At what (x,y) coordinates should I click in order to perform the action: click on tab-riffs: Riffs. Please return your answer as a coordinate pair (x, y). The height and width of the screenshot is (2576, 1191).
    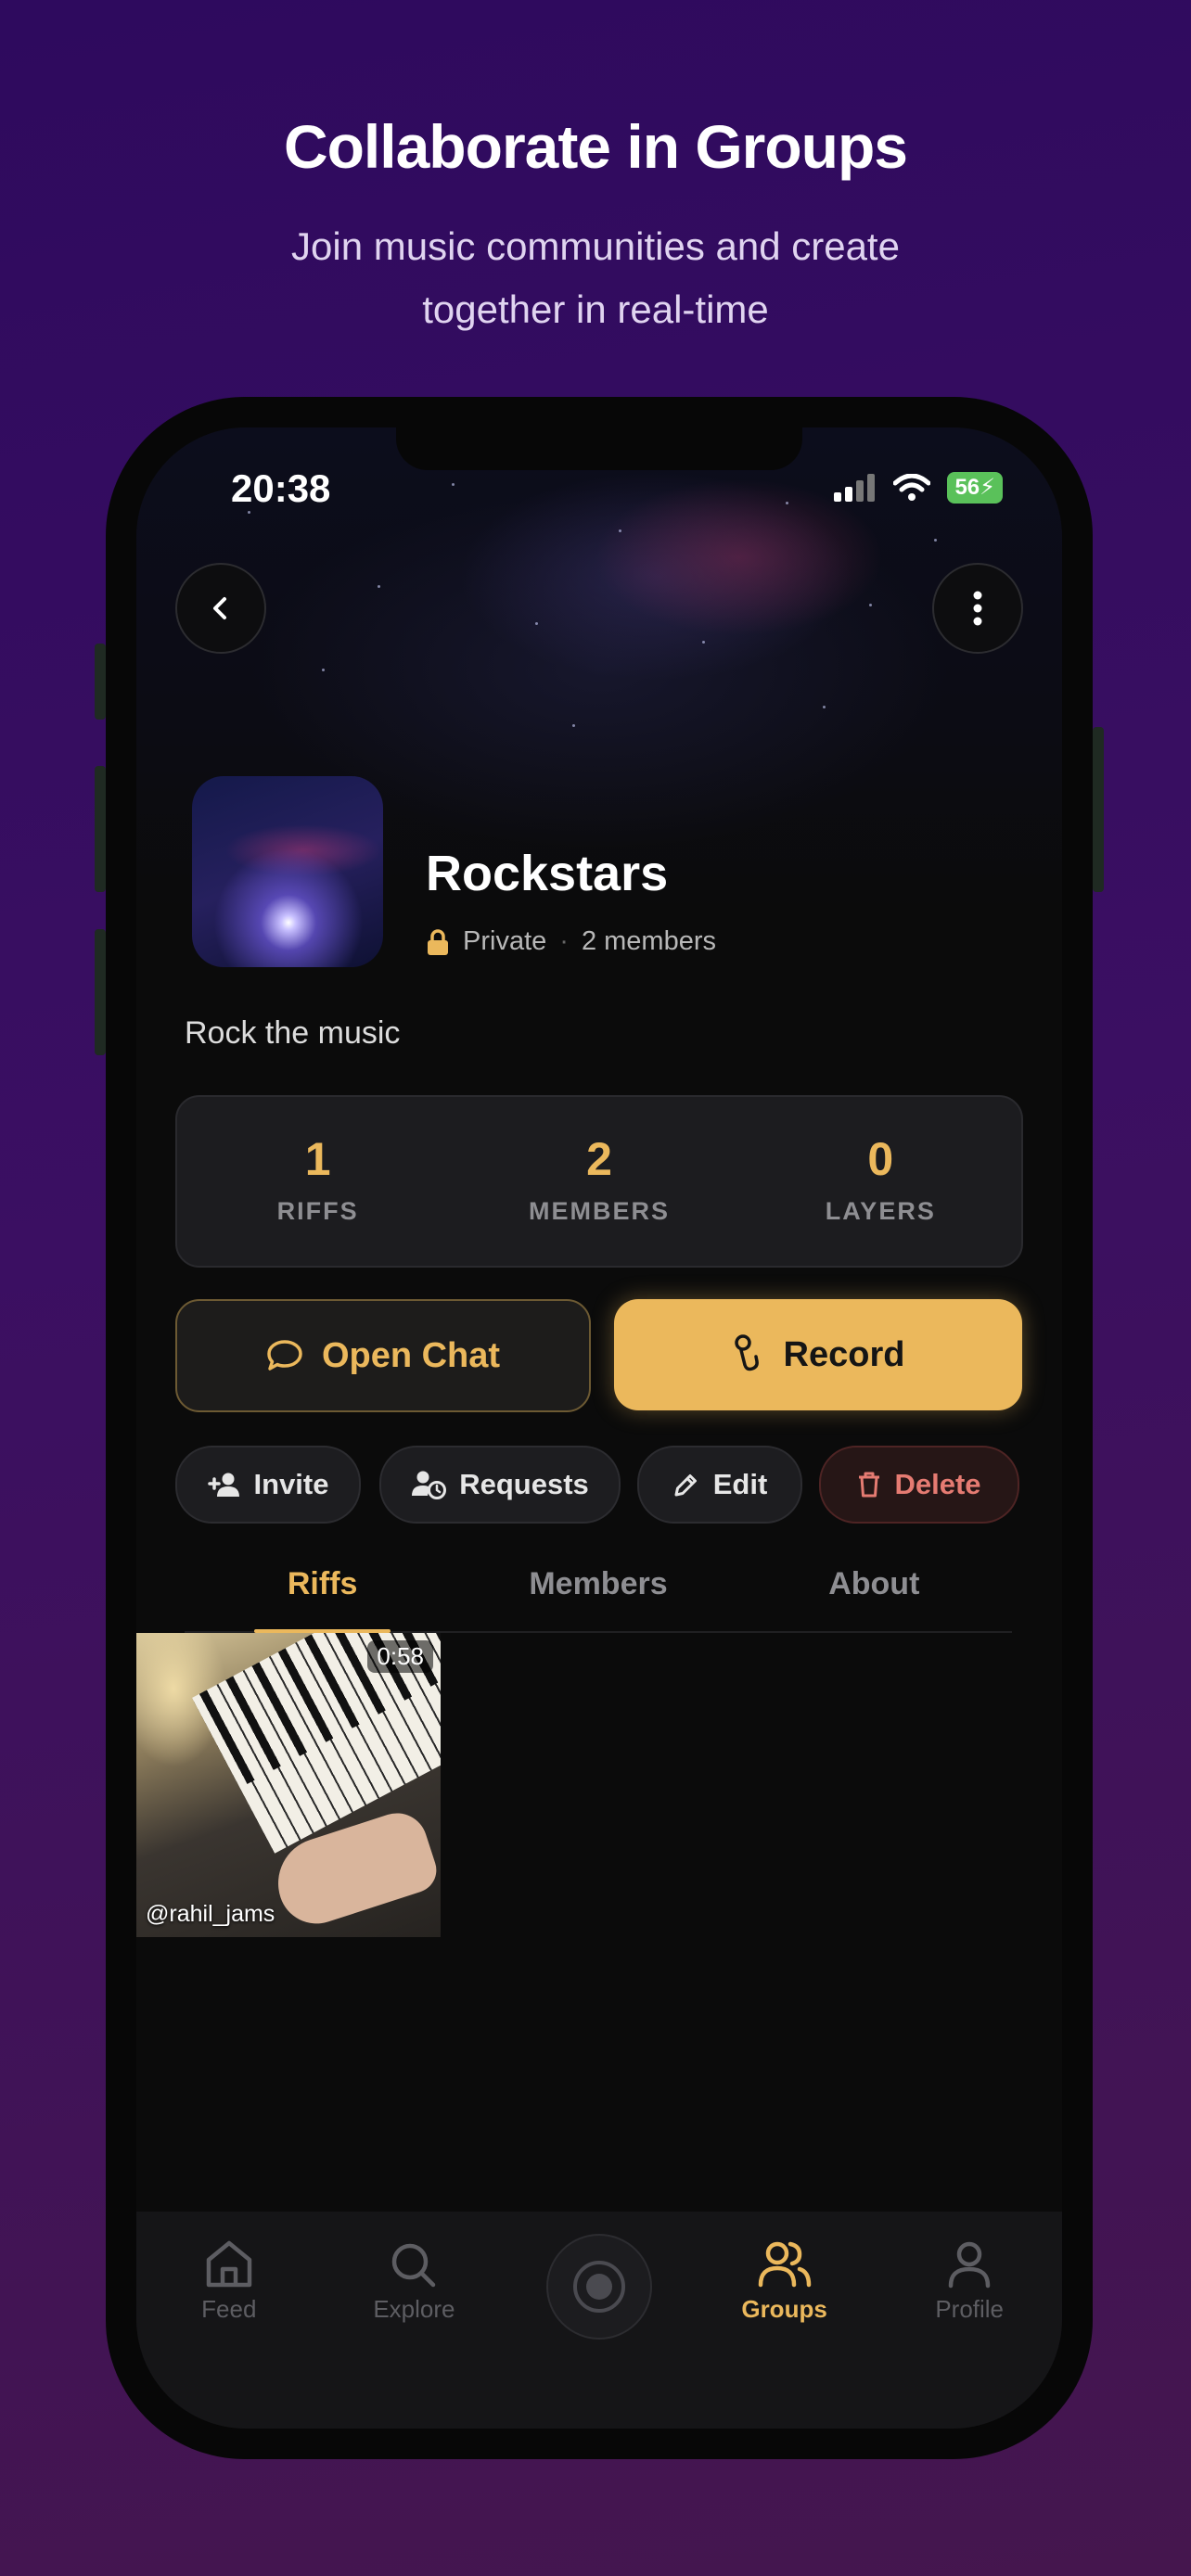
    Looking at the image, I should click on (322, 1586).